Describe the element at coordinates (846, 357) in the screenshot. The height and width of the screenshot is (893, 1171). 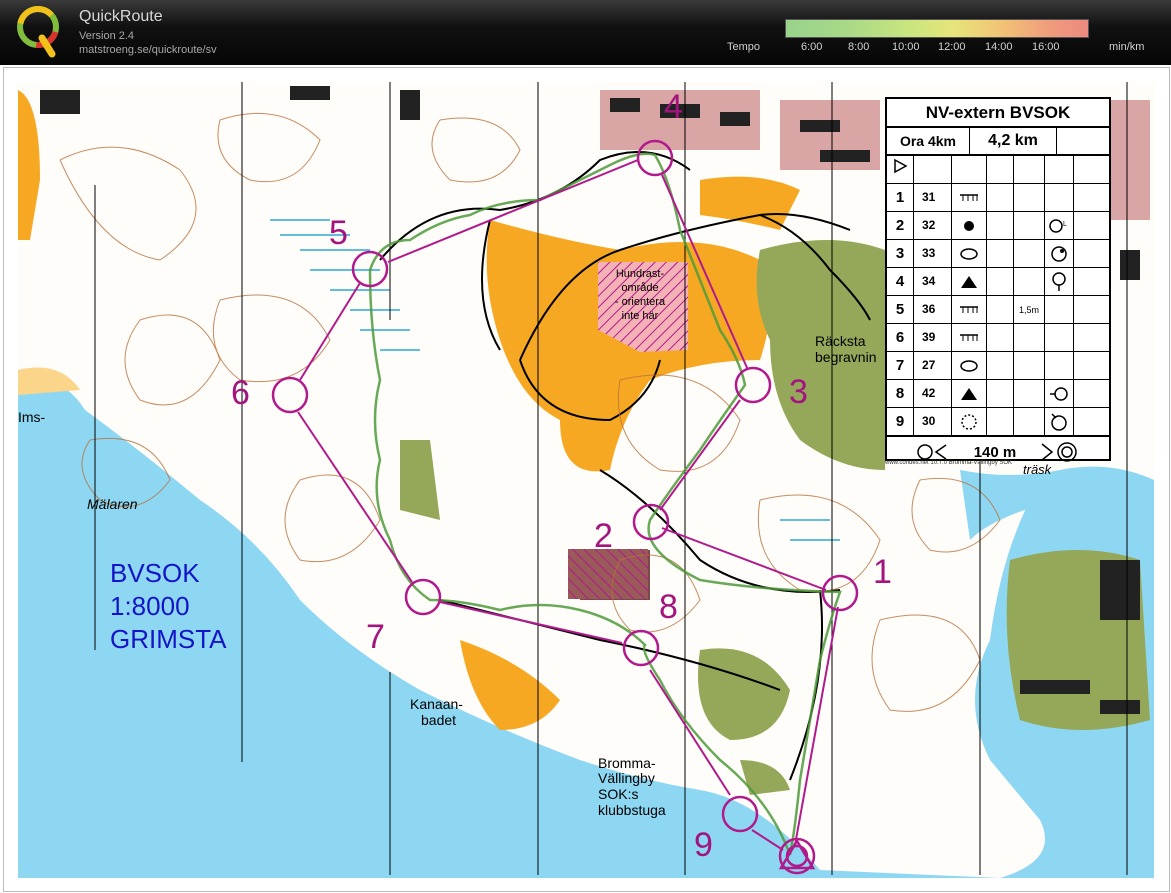
I see `label-racksta-2: begravnin` at that location.